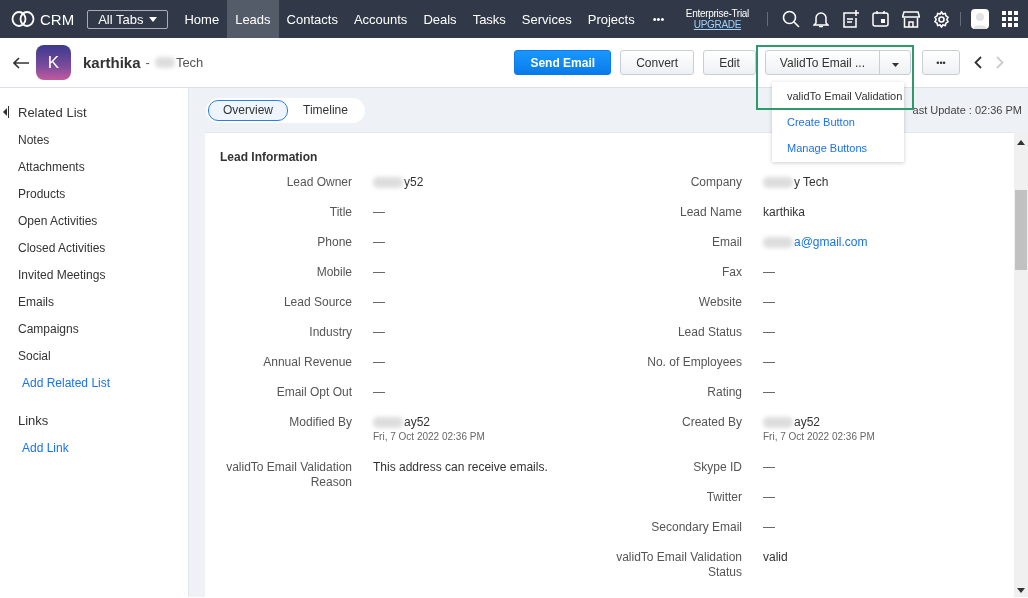 The width and height of the screenshot is (1028, 598). I want to click on sidebar-item: Emails, so click(103, 304).